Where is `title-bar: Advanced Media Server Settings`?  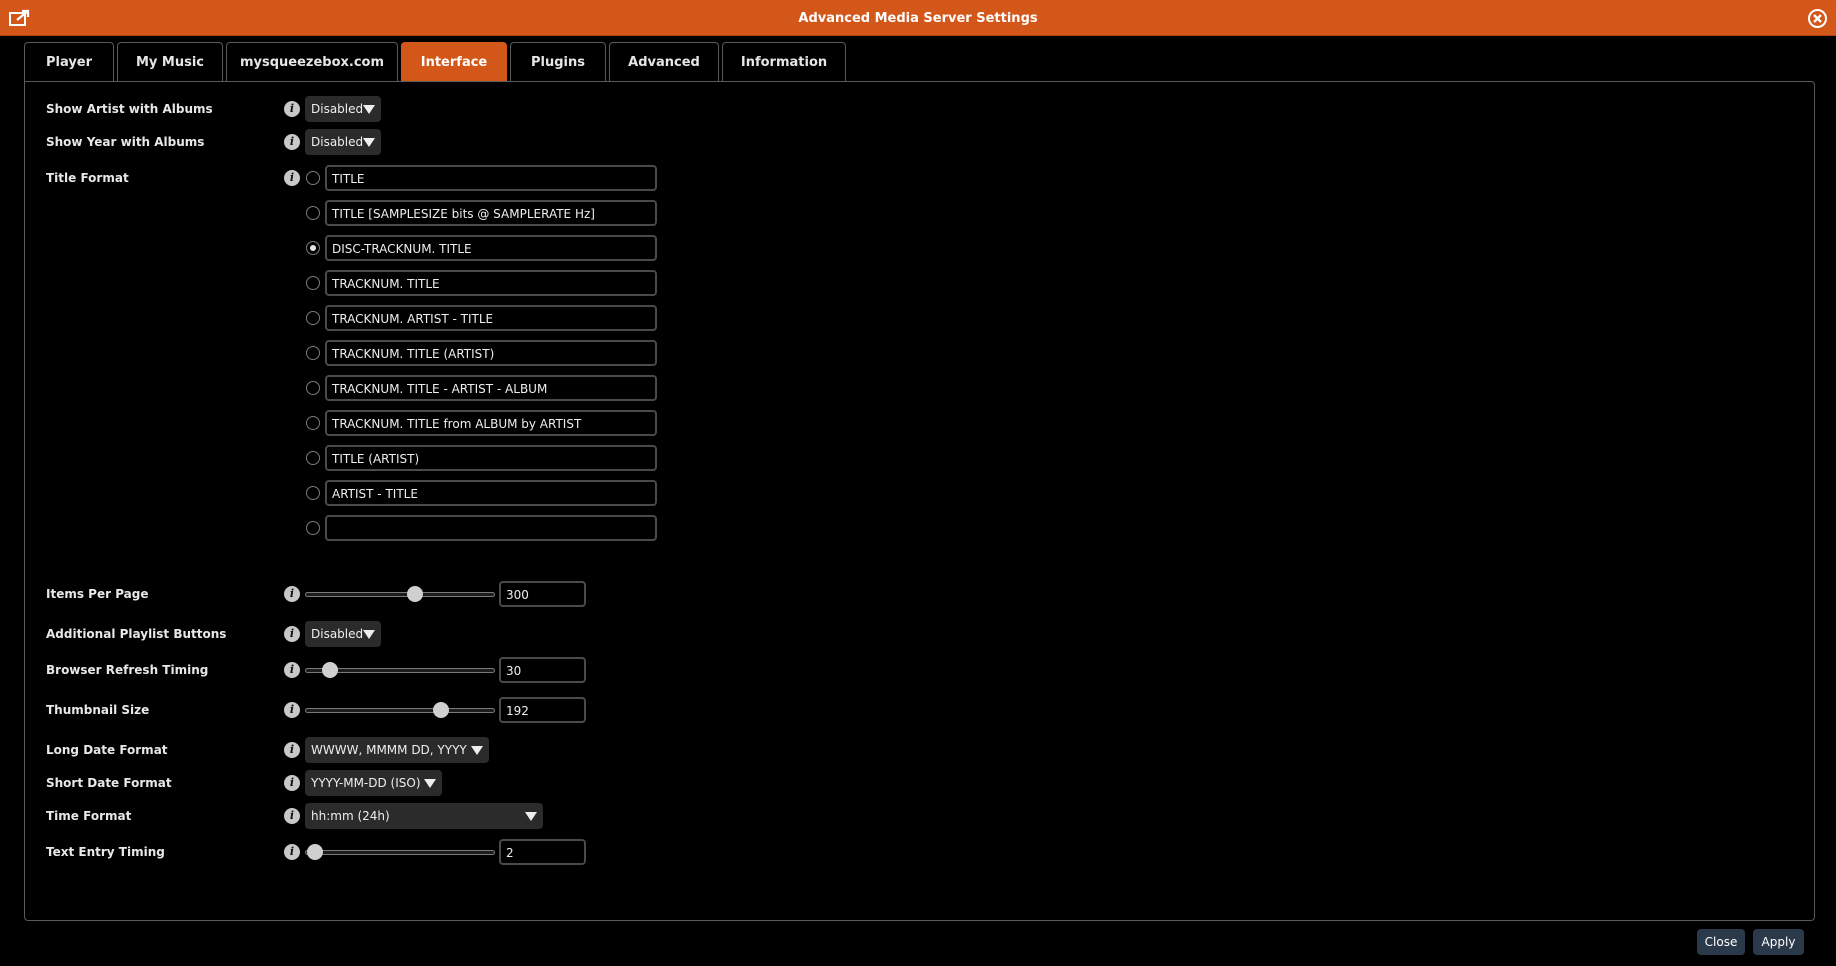
title-bar: Advanced Media Server Settings is located at coordinates (918, 18).